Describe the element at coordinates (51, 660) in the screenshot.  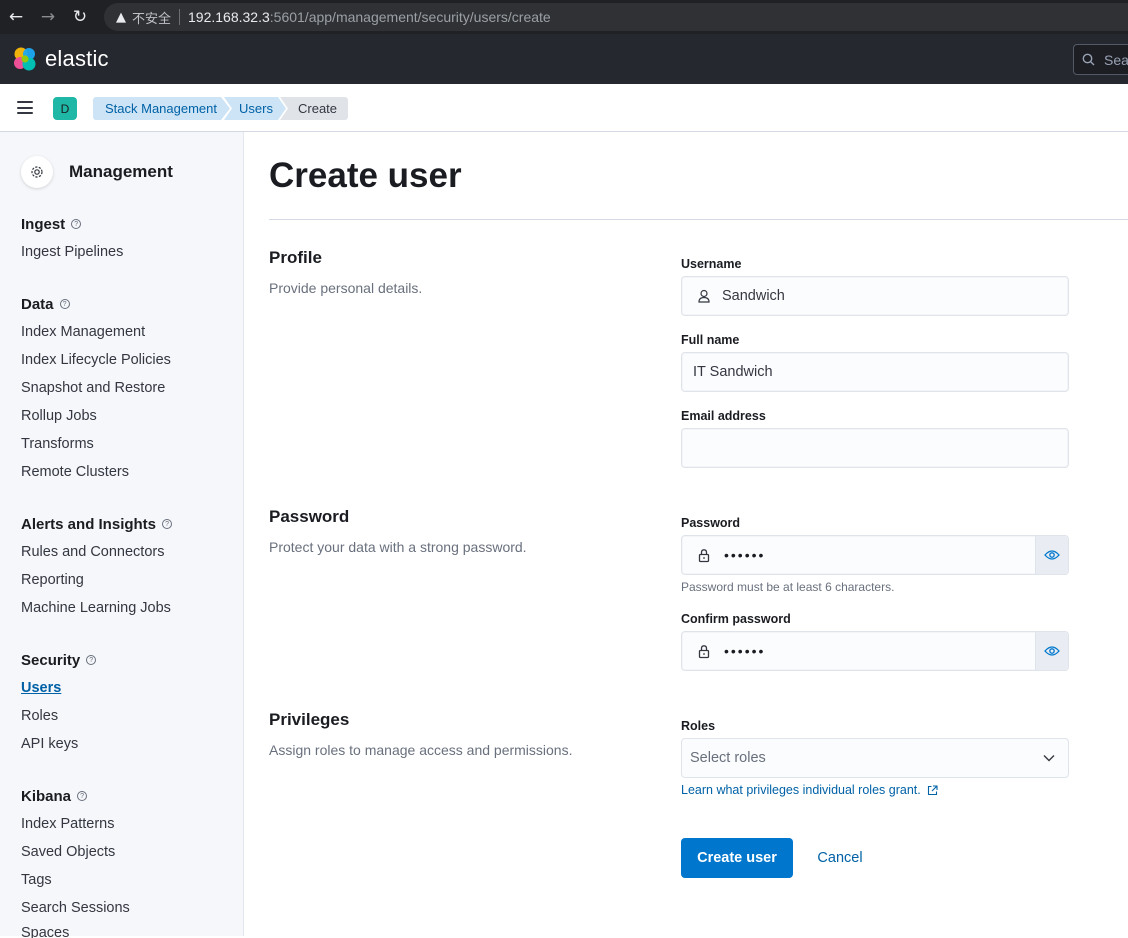
I see `section-title: Security` at that location.